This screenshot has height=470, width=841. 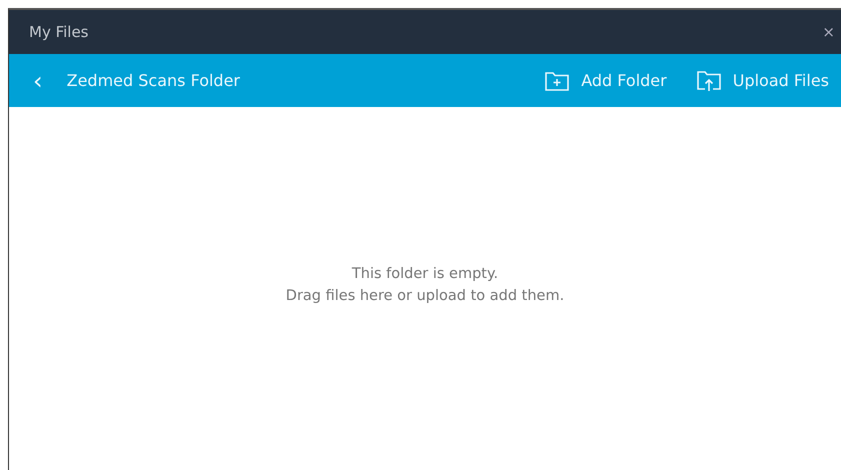 I want to click on folder-name: Zedmed Scans Folder, so click(x=154, y=80).